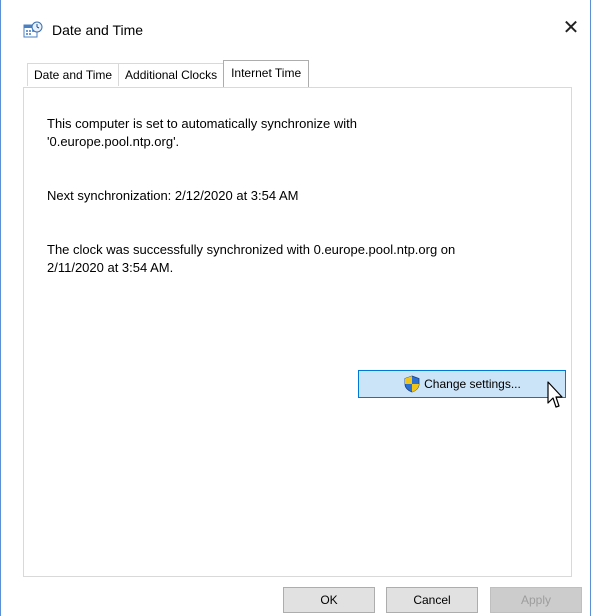  Describe the element at coordinates (73, 74) in the screenshot. I see `tab-date-and-time: Date and Time` at that location.